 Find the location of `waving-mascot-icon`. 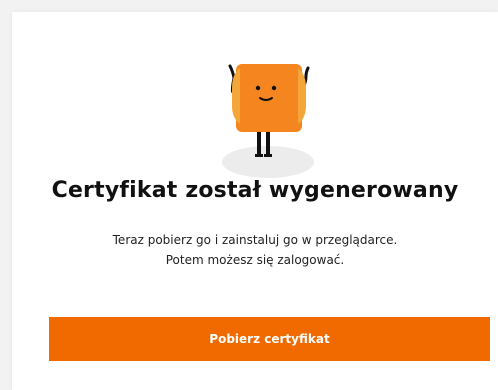

waving-mascot-icon is located at coordinates (268, 121).